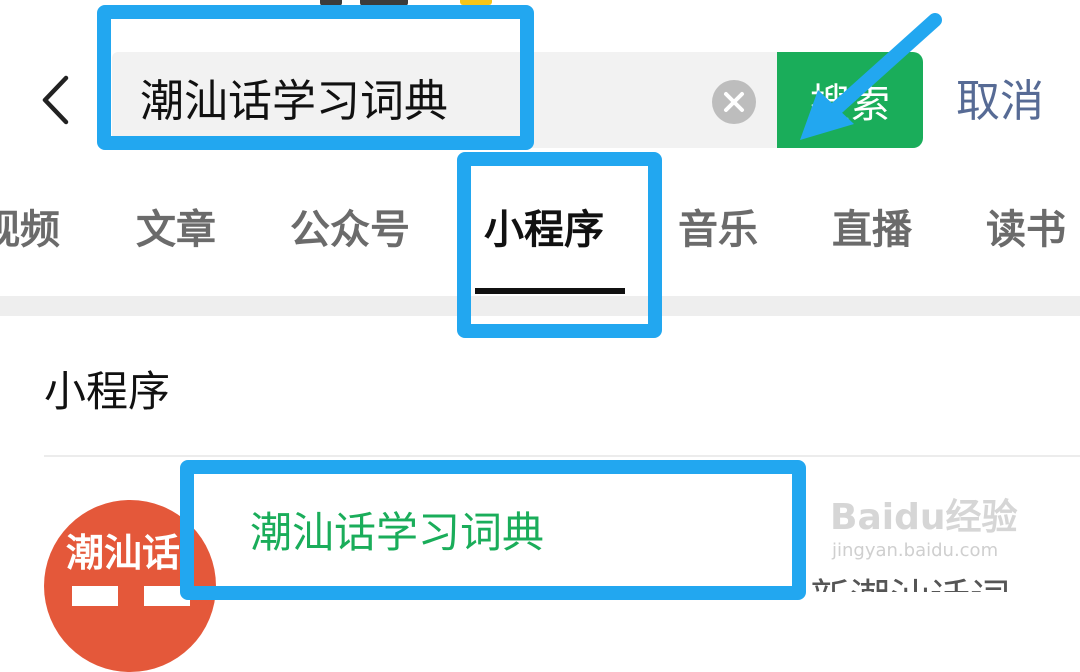 This screenshot has width=1080, height=672. I want to click on annotation-box-result, so click(493, 530).